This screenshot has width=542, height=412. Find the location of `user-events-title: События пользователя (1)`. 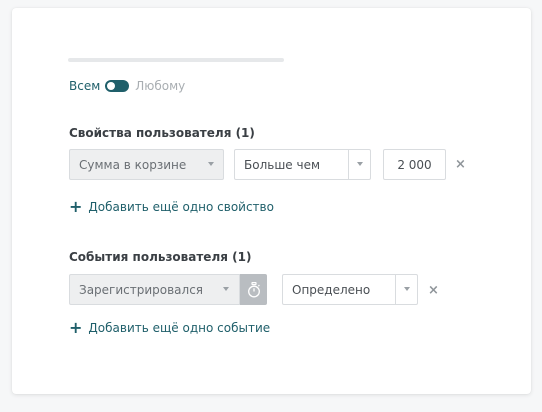

user-events-title: События пользователя (1) is located at coordinates (160, 257).